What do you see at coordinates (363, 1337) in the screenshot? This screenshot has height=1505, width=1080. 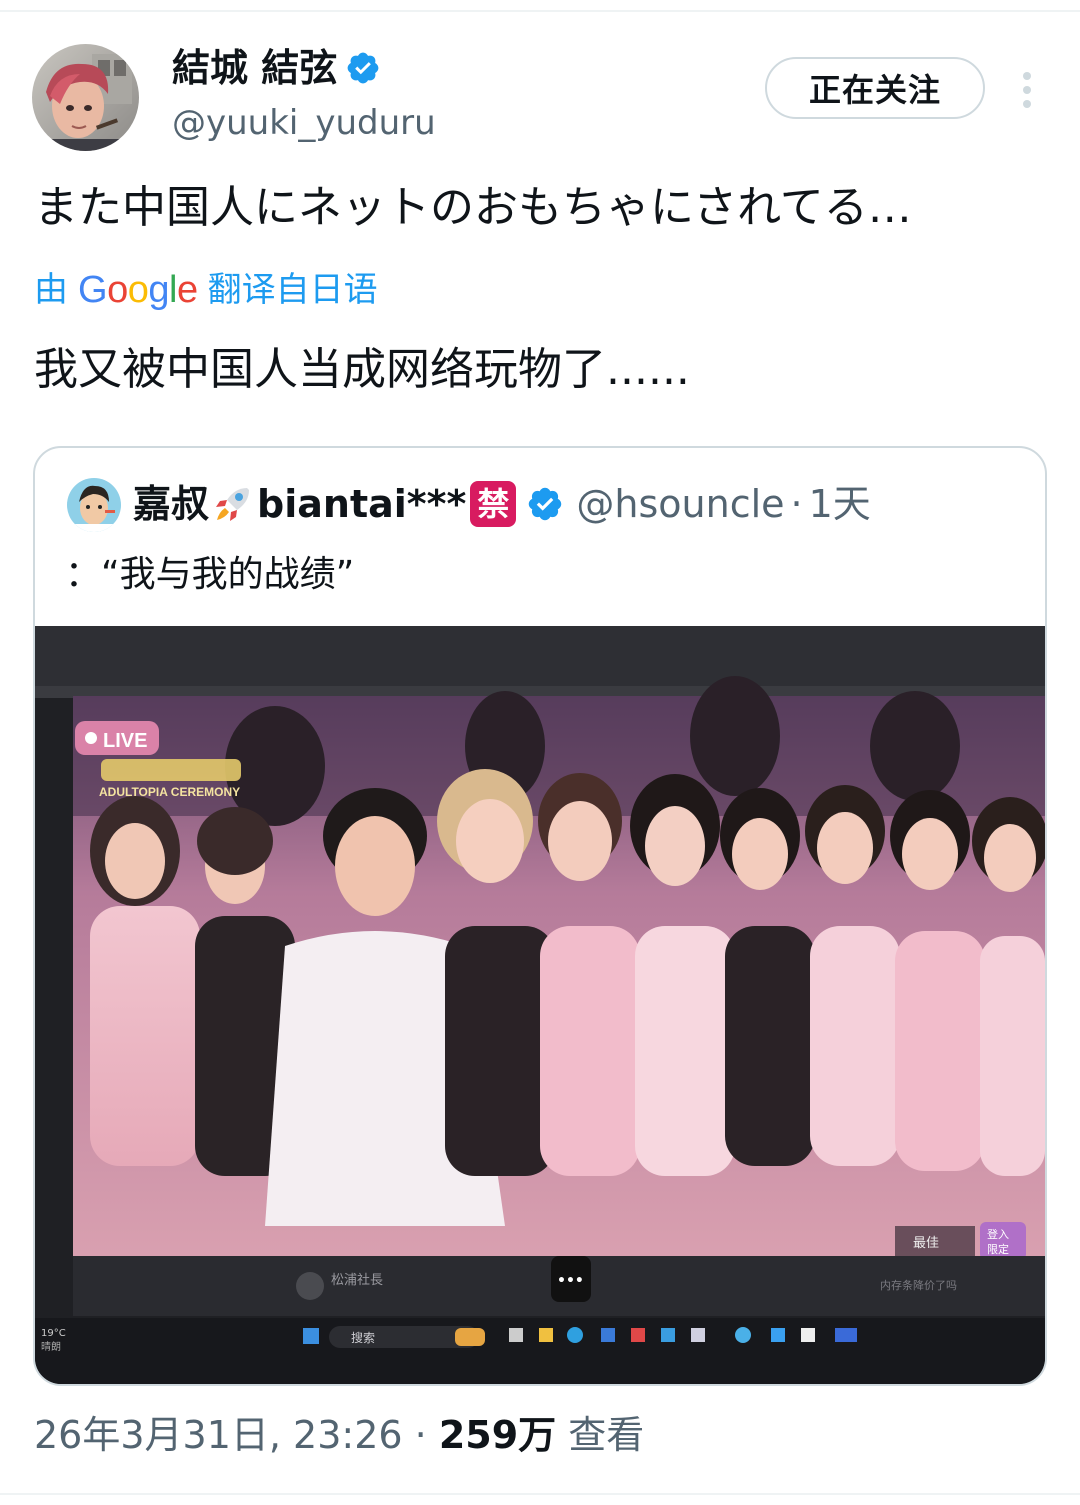 I see `taskbar-search: 搜索` at bounding box center [363, 1337].